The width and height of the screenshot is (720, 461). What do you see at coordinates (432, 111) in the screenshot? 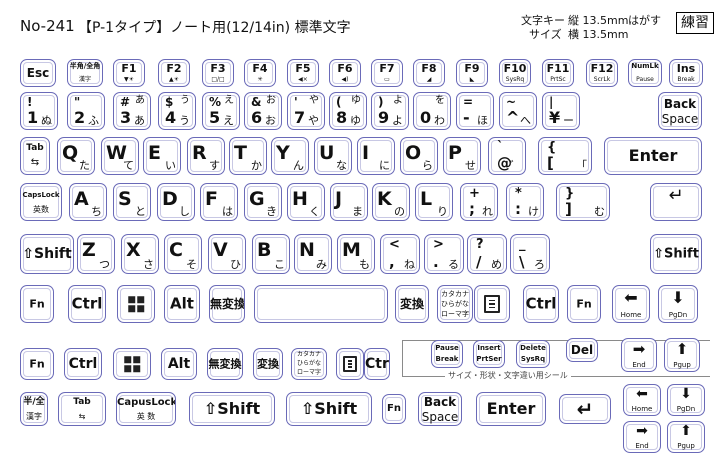
I see `key-num-0: を0わ` at bounding box center [432, 111].